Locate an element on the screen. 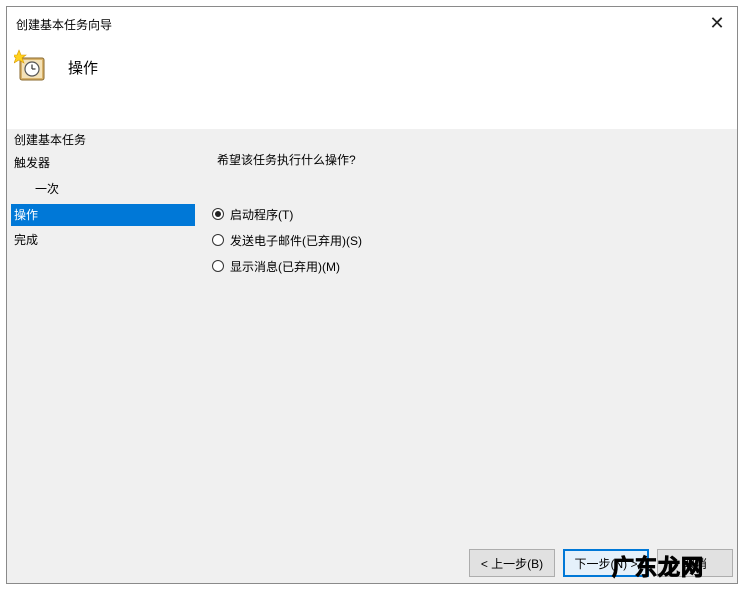 This screenshot has width=748, height=592. wizard-header: 操作 is located at coordinates (372, 84).